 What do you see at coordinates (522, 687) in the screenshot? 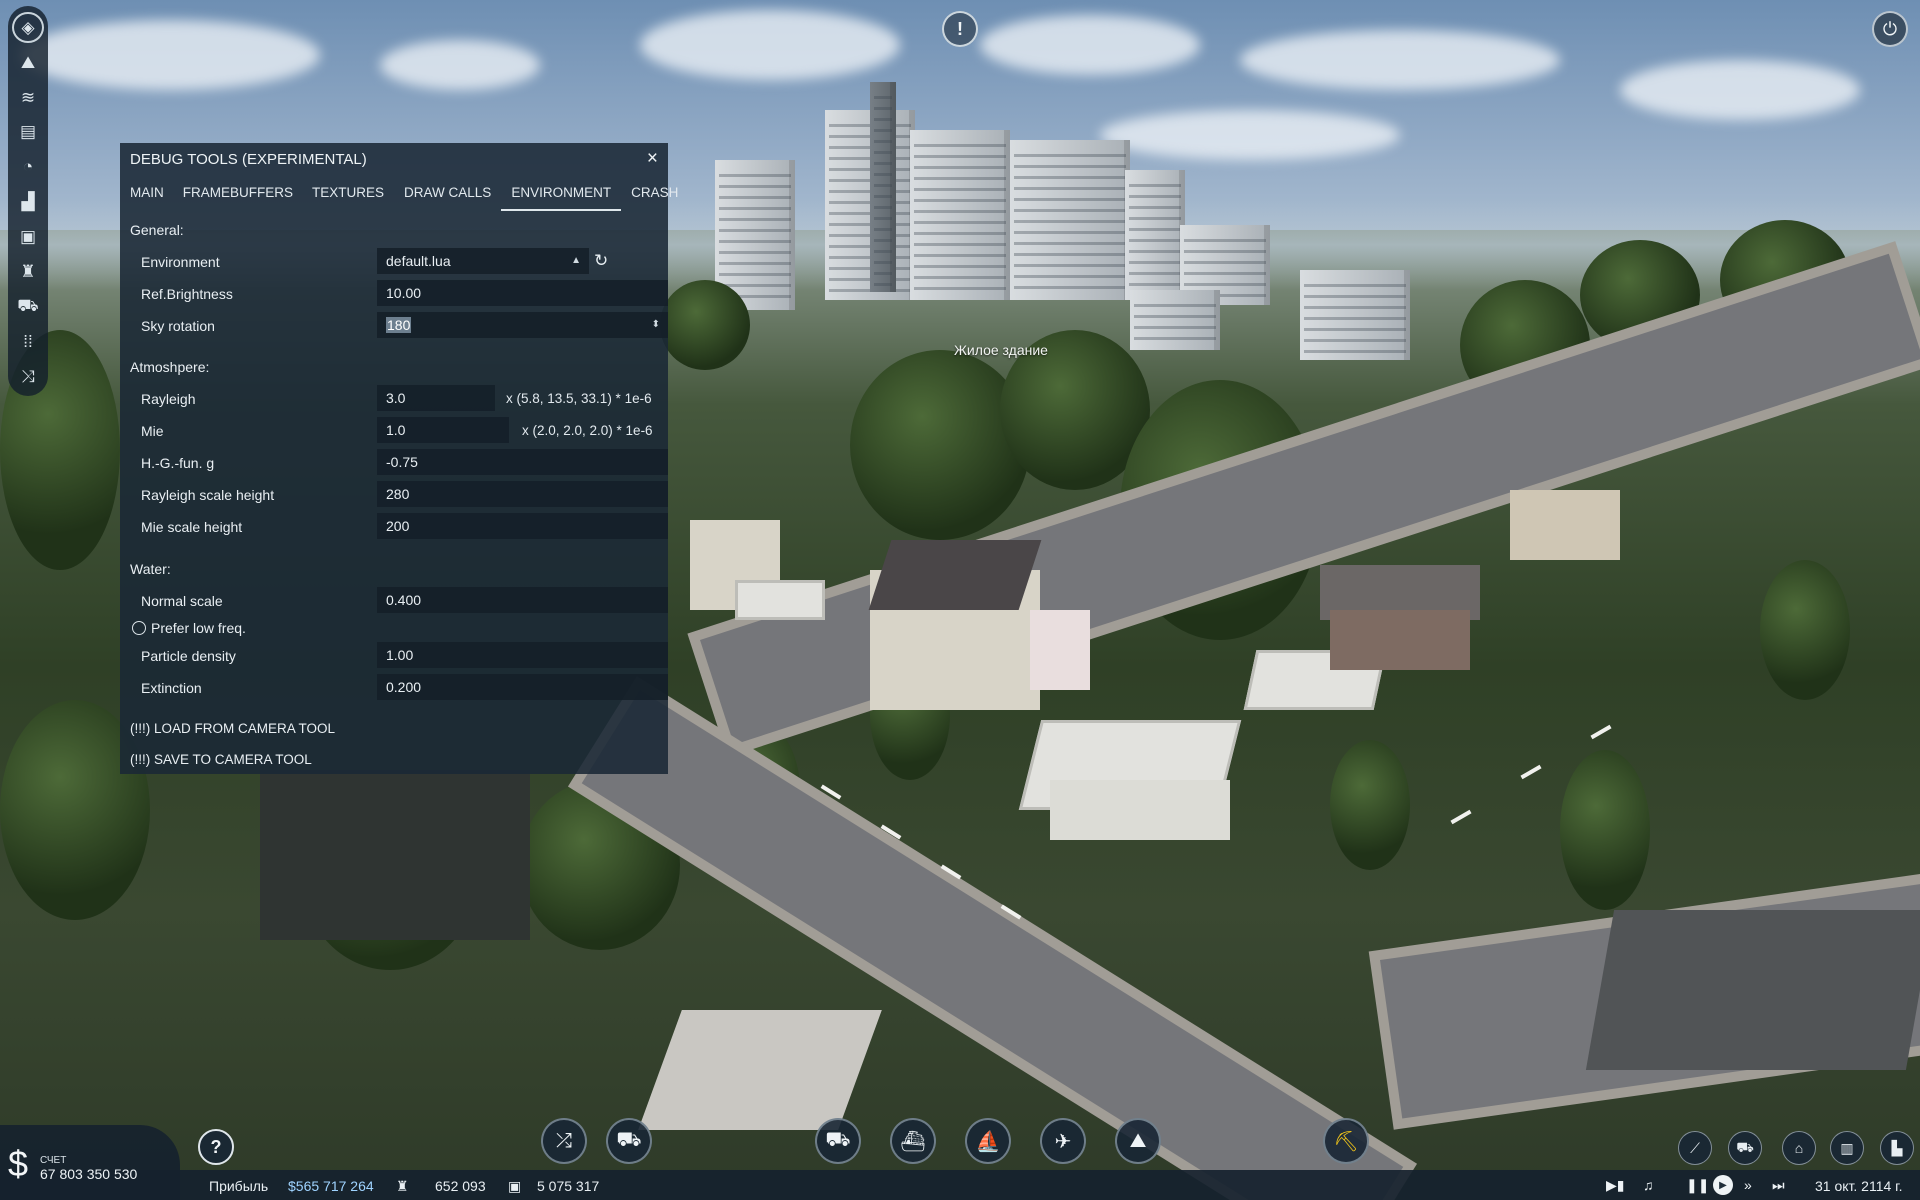
I see `extinction-input: 0.200` at bounding box center [522, 687].